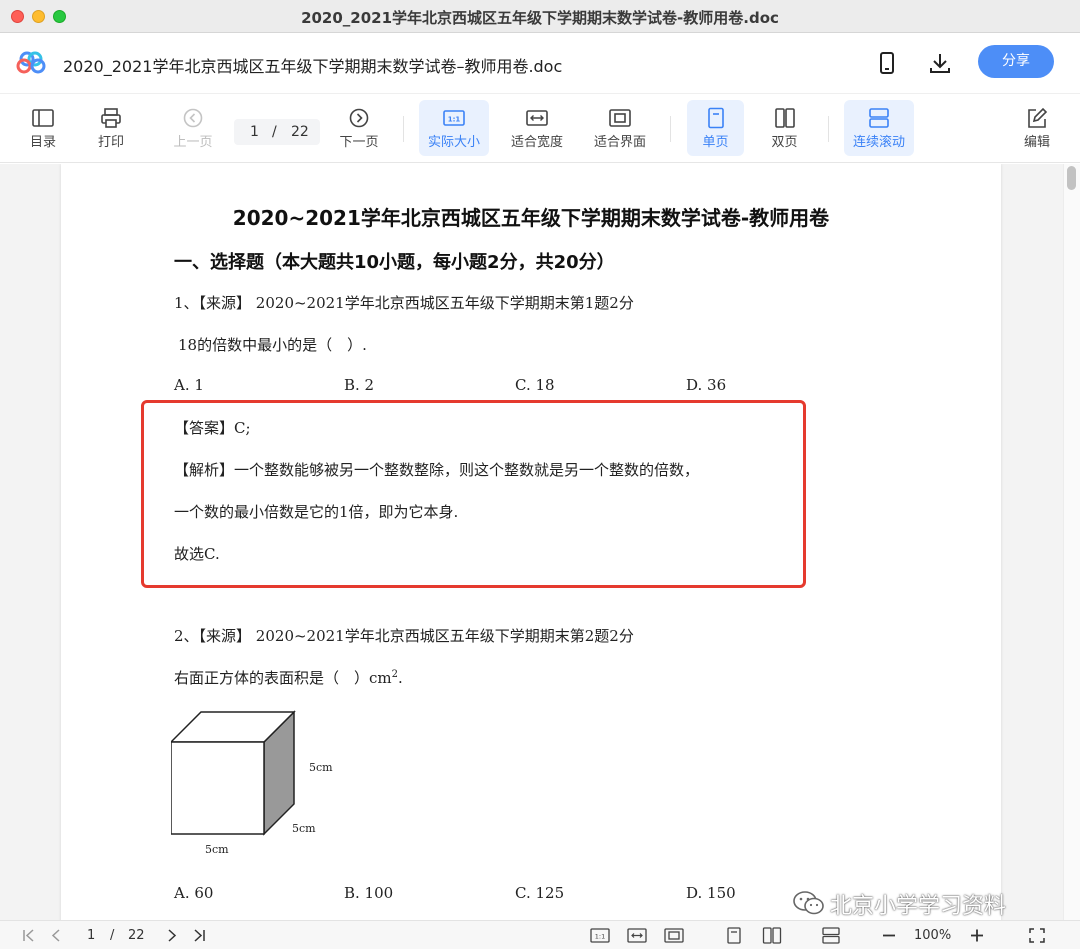 This screenshot has height=949, width=1080. What do you see at coordinates (212, 428) in the screenshot?
I see `q1-answer: 【答案】C;` at bounding box center [212, 428].